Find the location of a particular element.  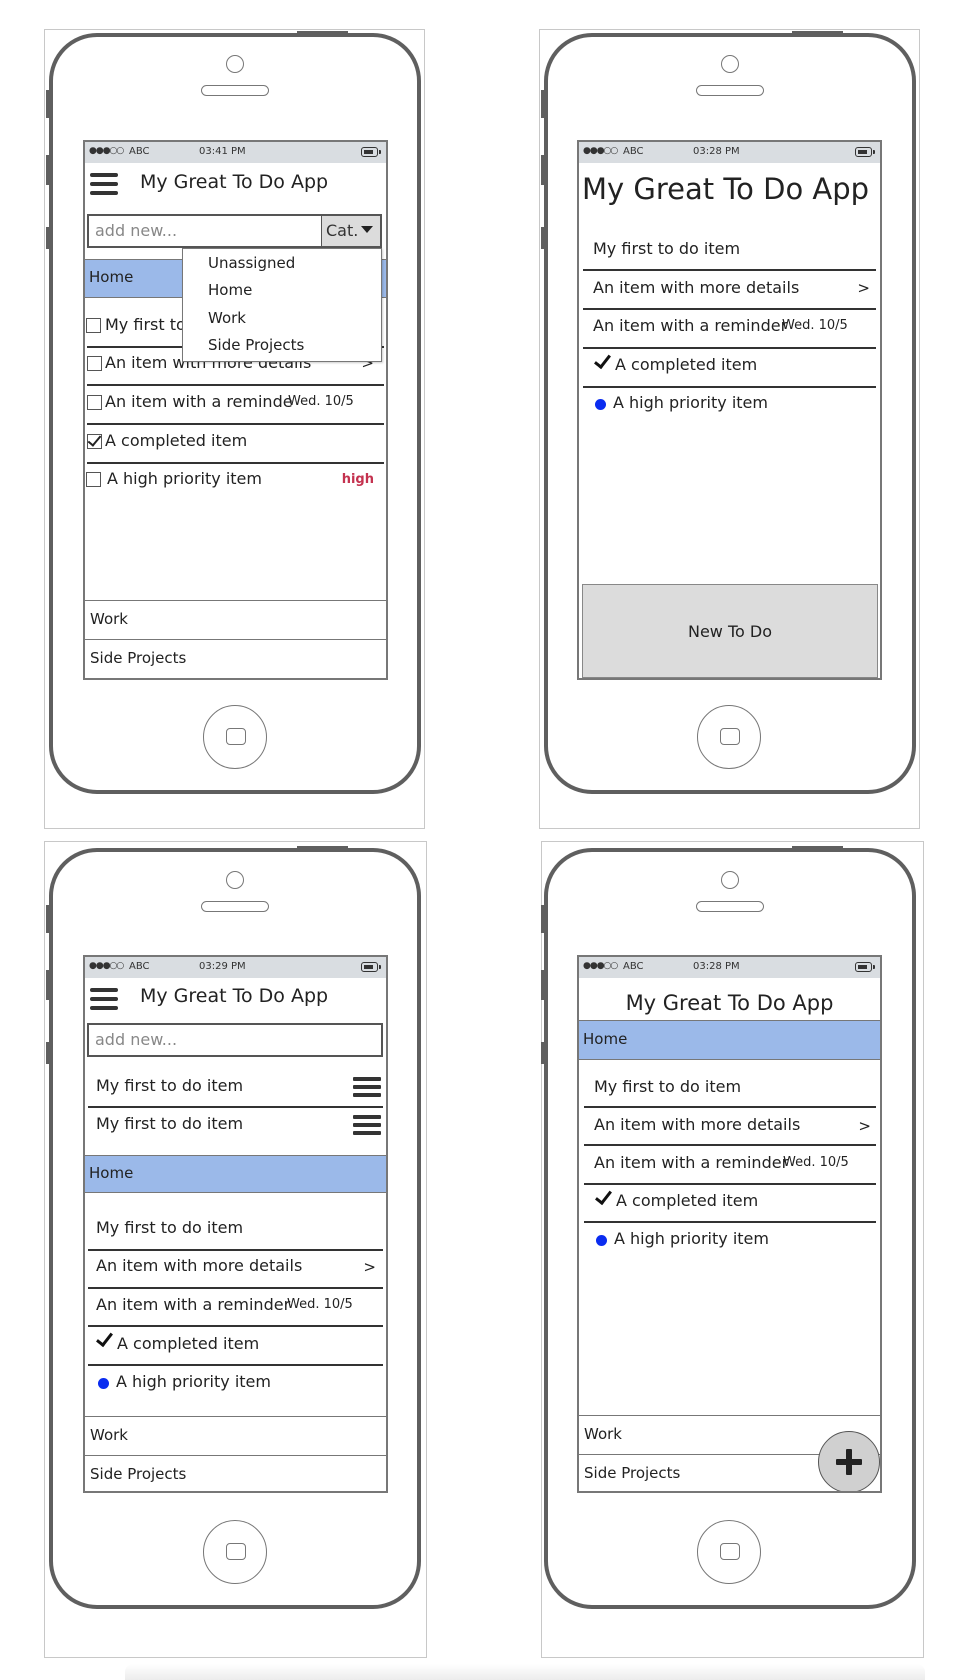

category-dropdown-button: Cat. is located at coordinates (352, 231).